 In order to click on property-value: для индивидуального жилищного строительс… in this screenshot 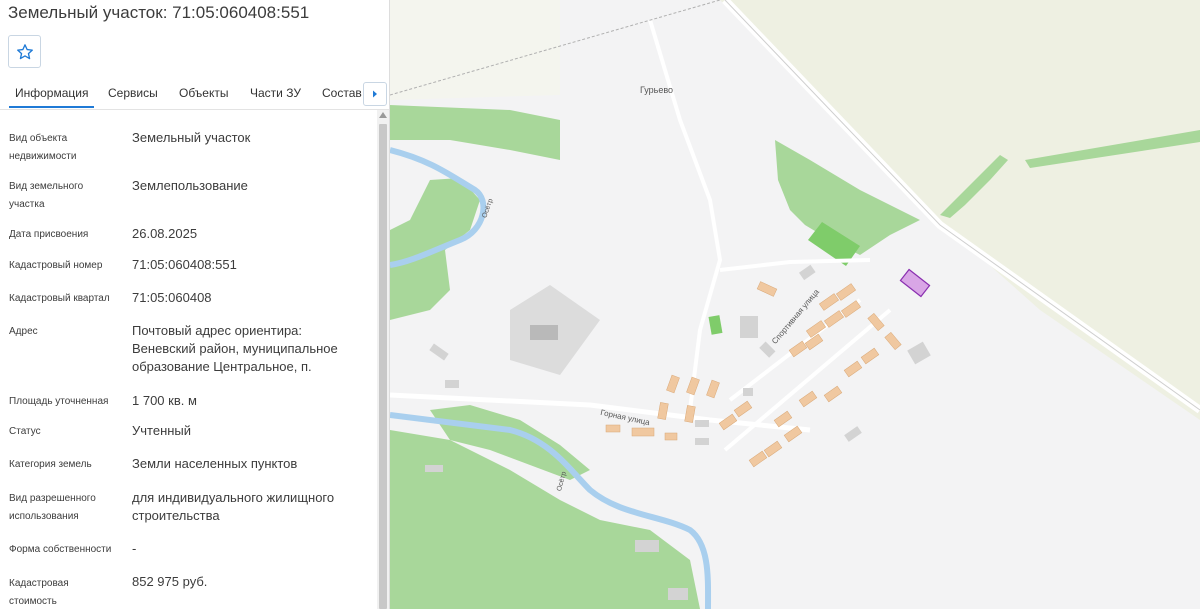, I will do `click(233, 506)`.